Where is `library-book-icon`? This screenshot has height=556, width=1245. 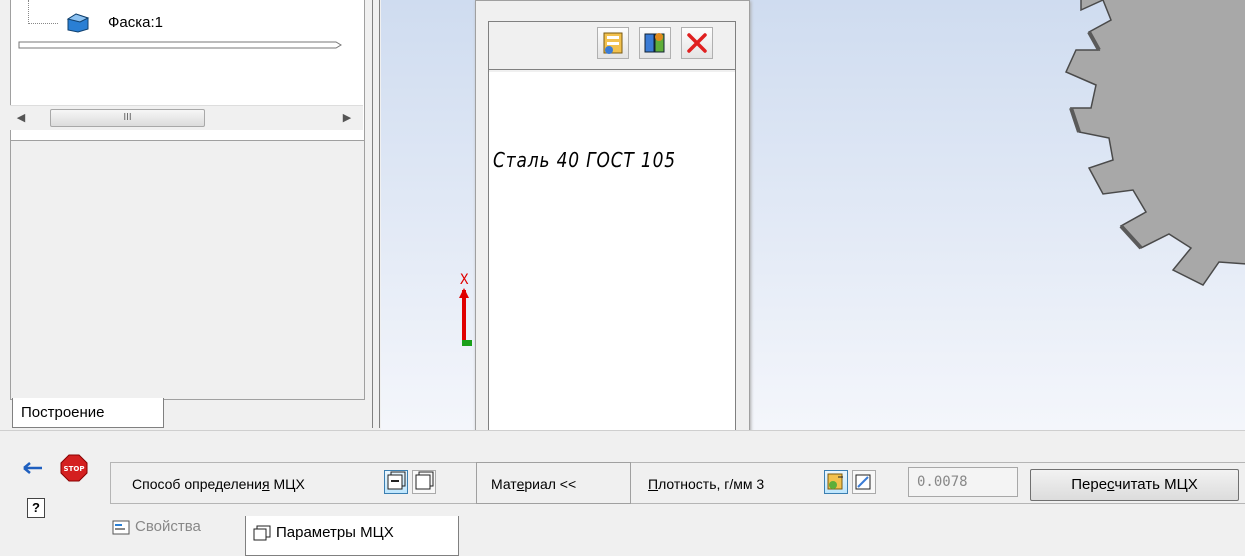 library-book-icon is located at coordinates (613, 43).